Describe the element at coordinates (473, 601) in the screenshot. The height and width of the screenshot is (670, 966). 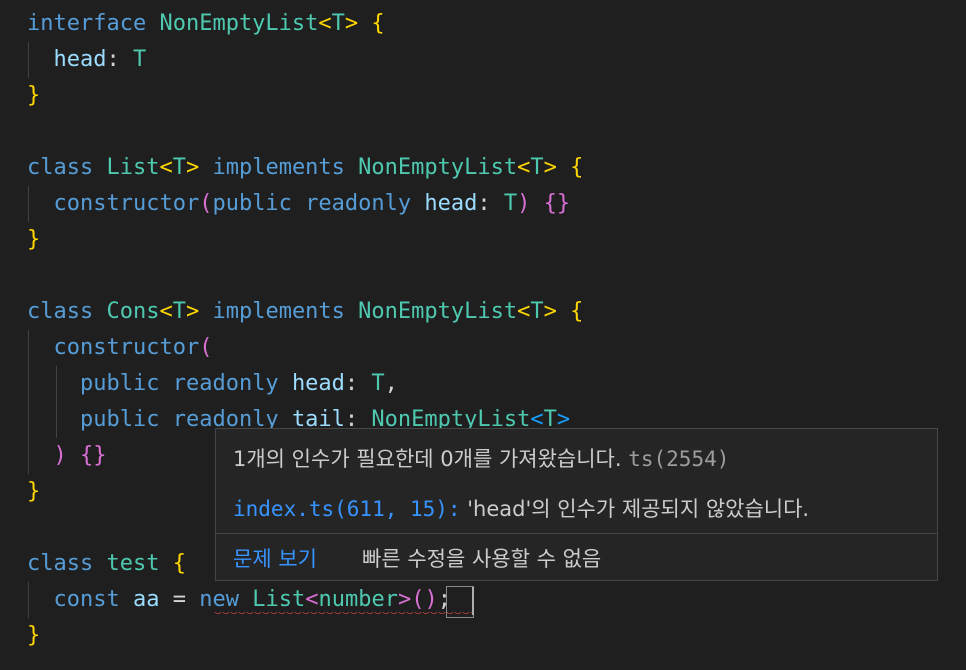
I see `text-cursor` at that location.